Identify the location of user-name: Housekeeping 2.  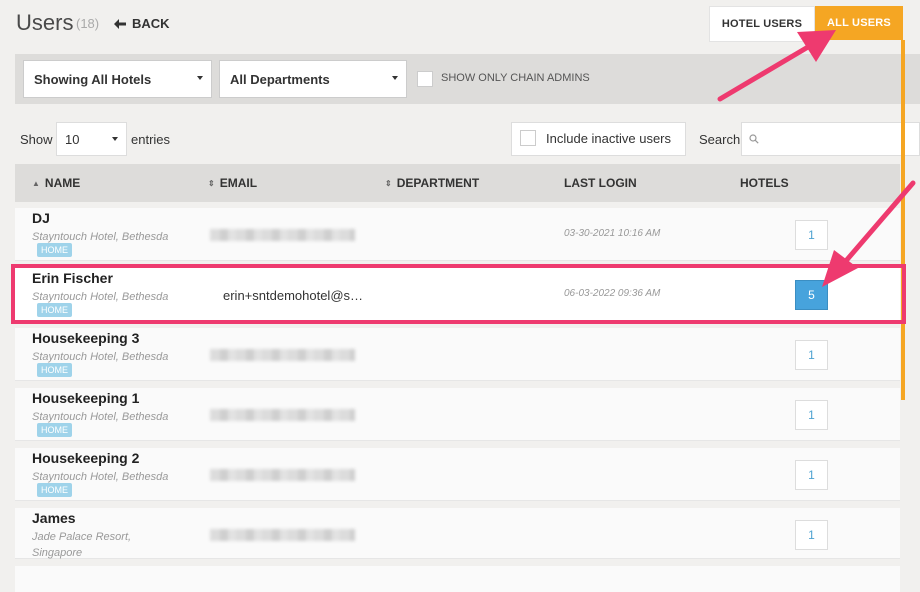
(85, 458).